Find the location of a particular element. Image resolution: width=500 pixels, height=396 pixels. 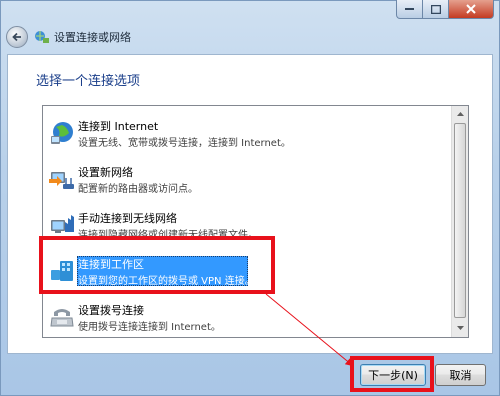

maximize-button is located at coordinates (436, 9).